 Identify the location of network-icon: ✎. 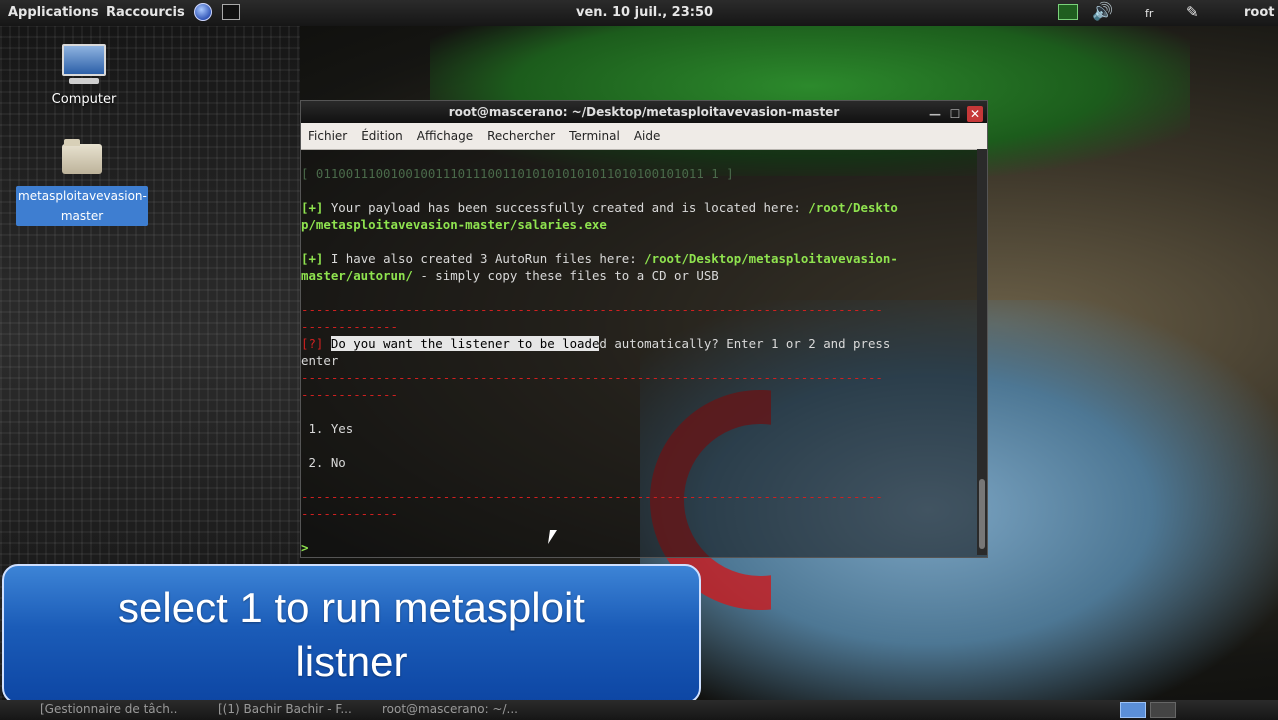
(1192, 12).